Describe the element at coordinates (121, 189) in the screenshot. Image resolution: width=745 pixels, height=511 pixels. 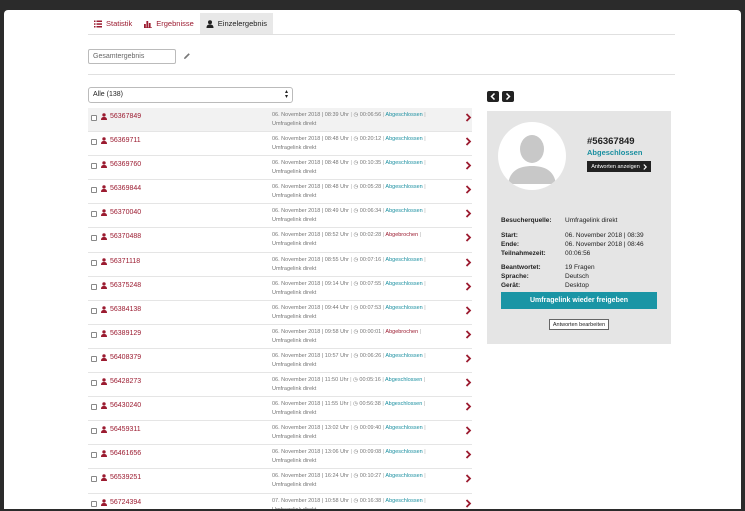
I see `participant-link: 56369844` at that location.